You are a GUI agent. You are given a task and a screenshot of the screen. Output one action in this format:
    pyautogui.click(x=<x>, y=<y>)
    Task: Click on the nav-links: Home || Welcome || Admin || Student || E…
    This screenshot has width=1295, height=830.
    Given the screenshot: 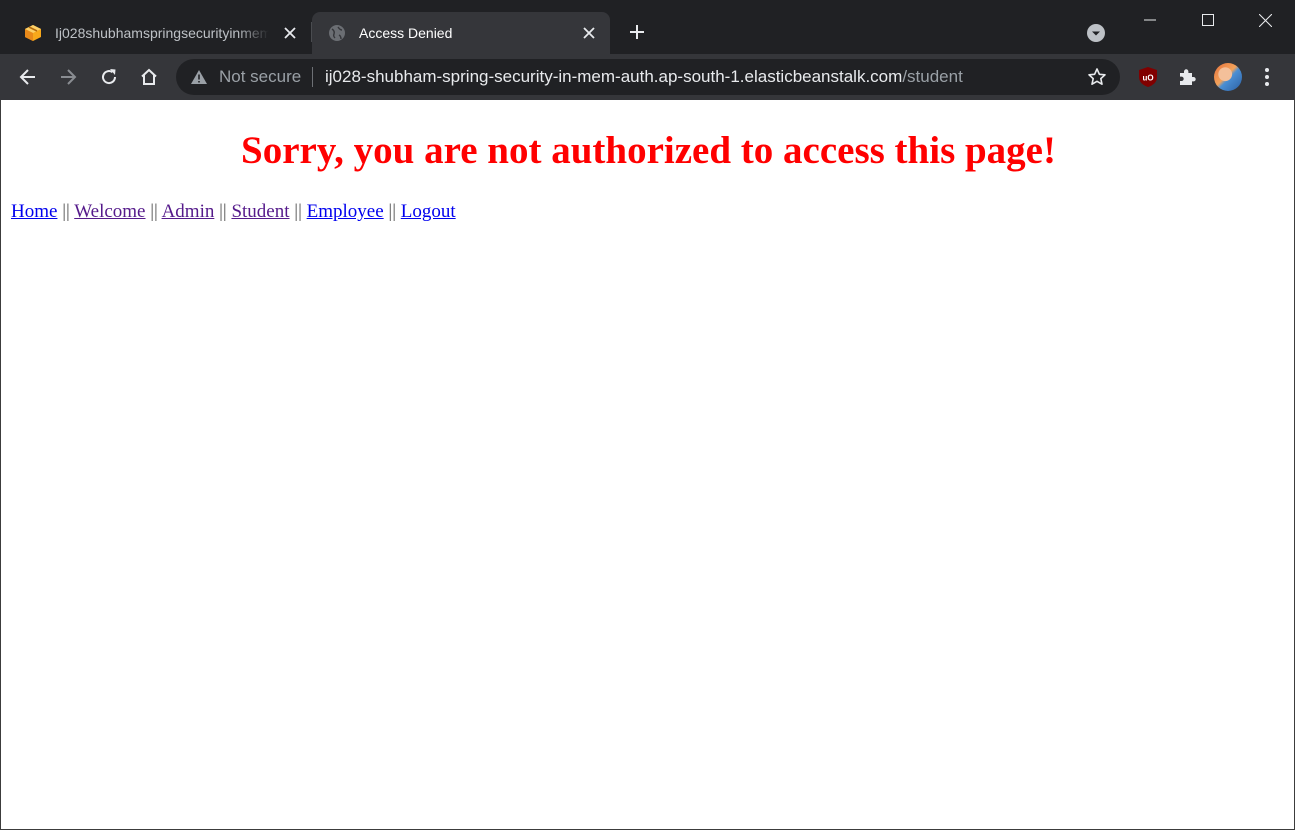 What is the action you would take?
    pyautogui.click(x=233, y=212)
    